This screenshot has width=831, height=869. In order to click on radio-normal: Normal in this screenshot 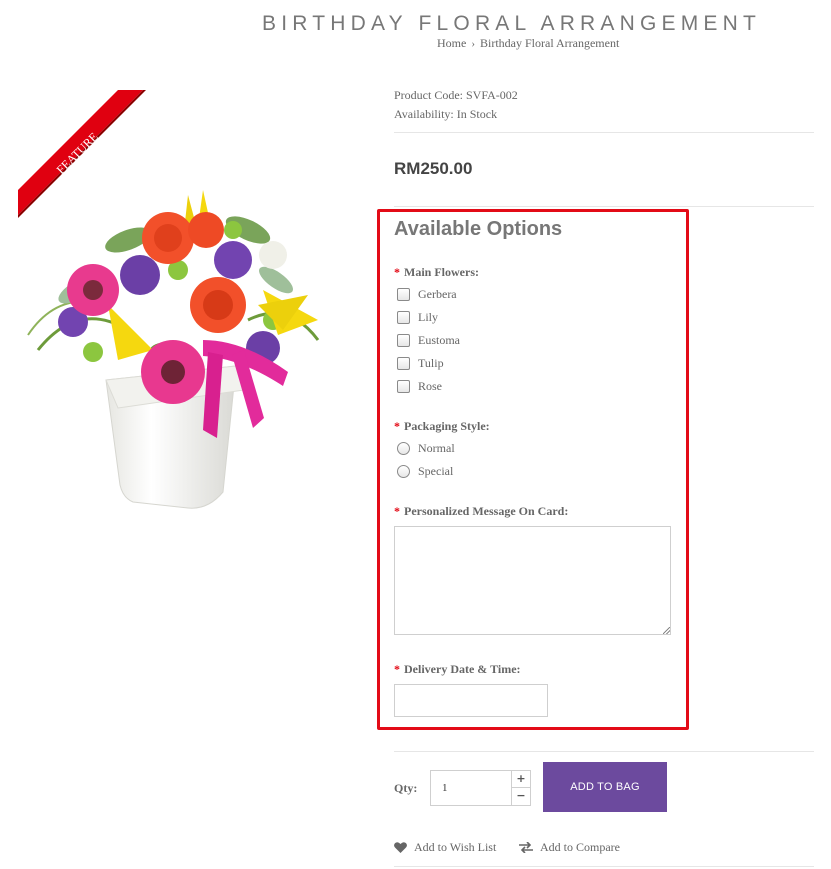, I will do `click(426, 448)`.